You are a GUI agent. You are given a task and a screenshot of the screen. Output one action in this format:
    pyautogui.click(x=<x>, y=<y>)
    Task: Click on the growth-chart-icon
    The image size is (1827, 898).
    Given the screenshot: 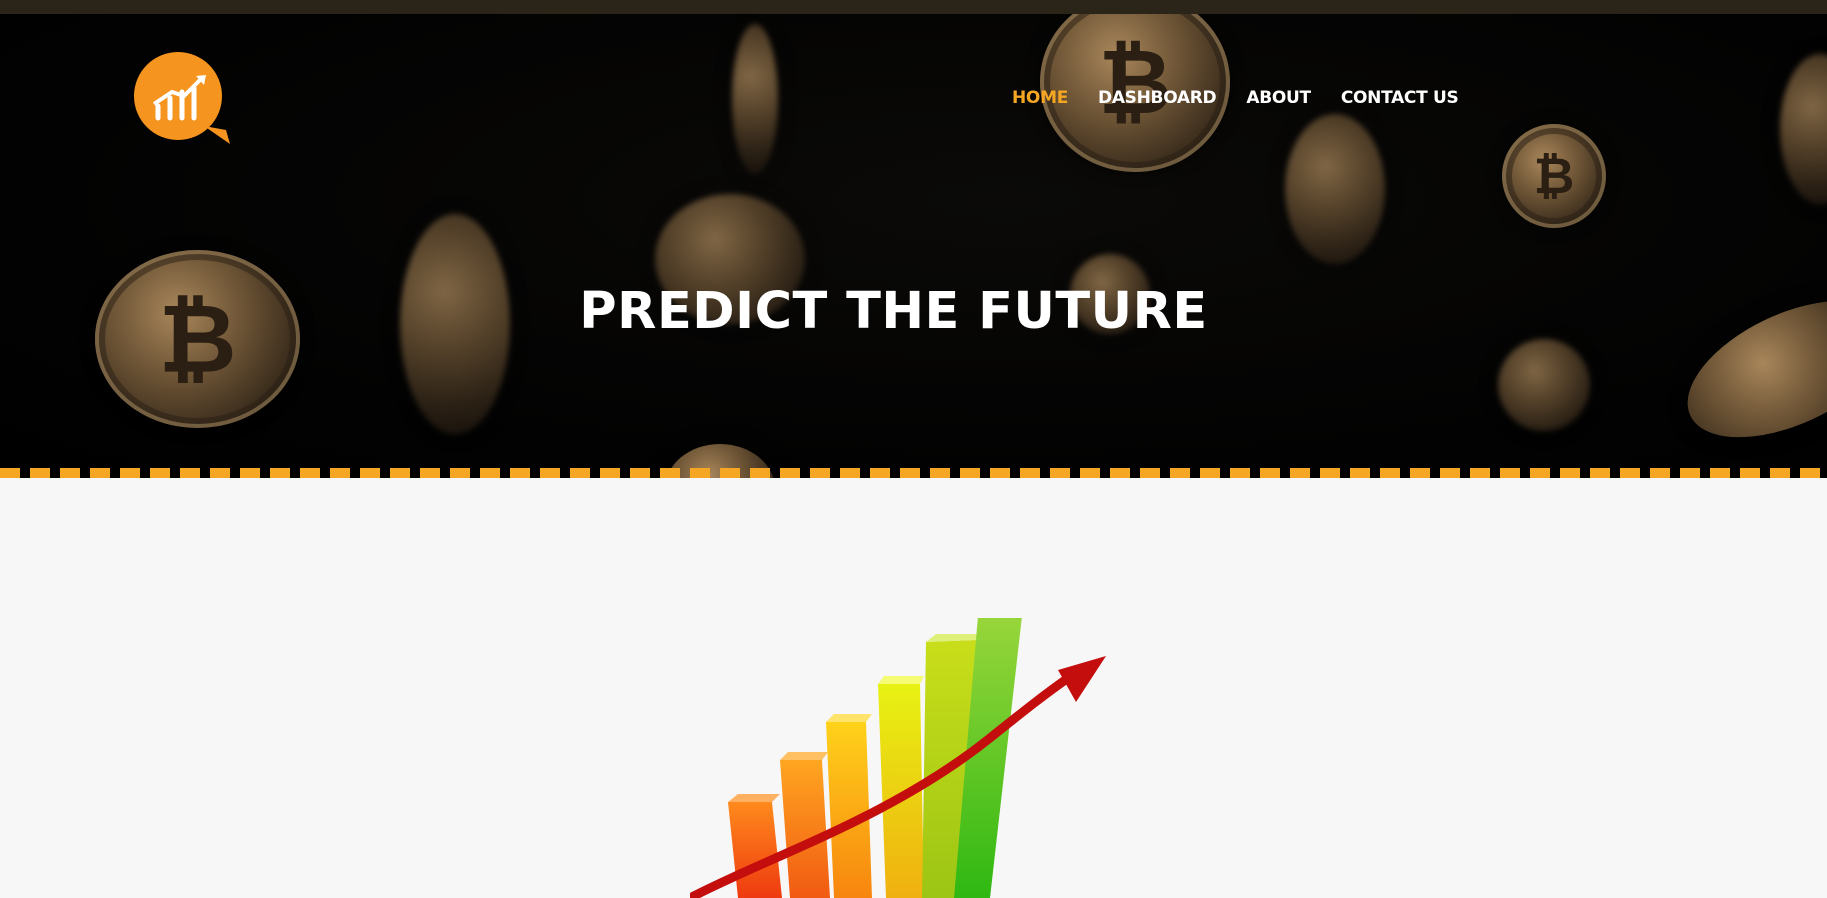 What is the action you would take?
    pyautogui.click(x=898, y=758)
    